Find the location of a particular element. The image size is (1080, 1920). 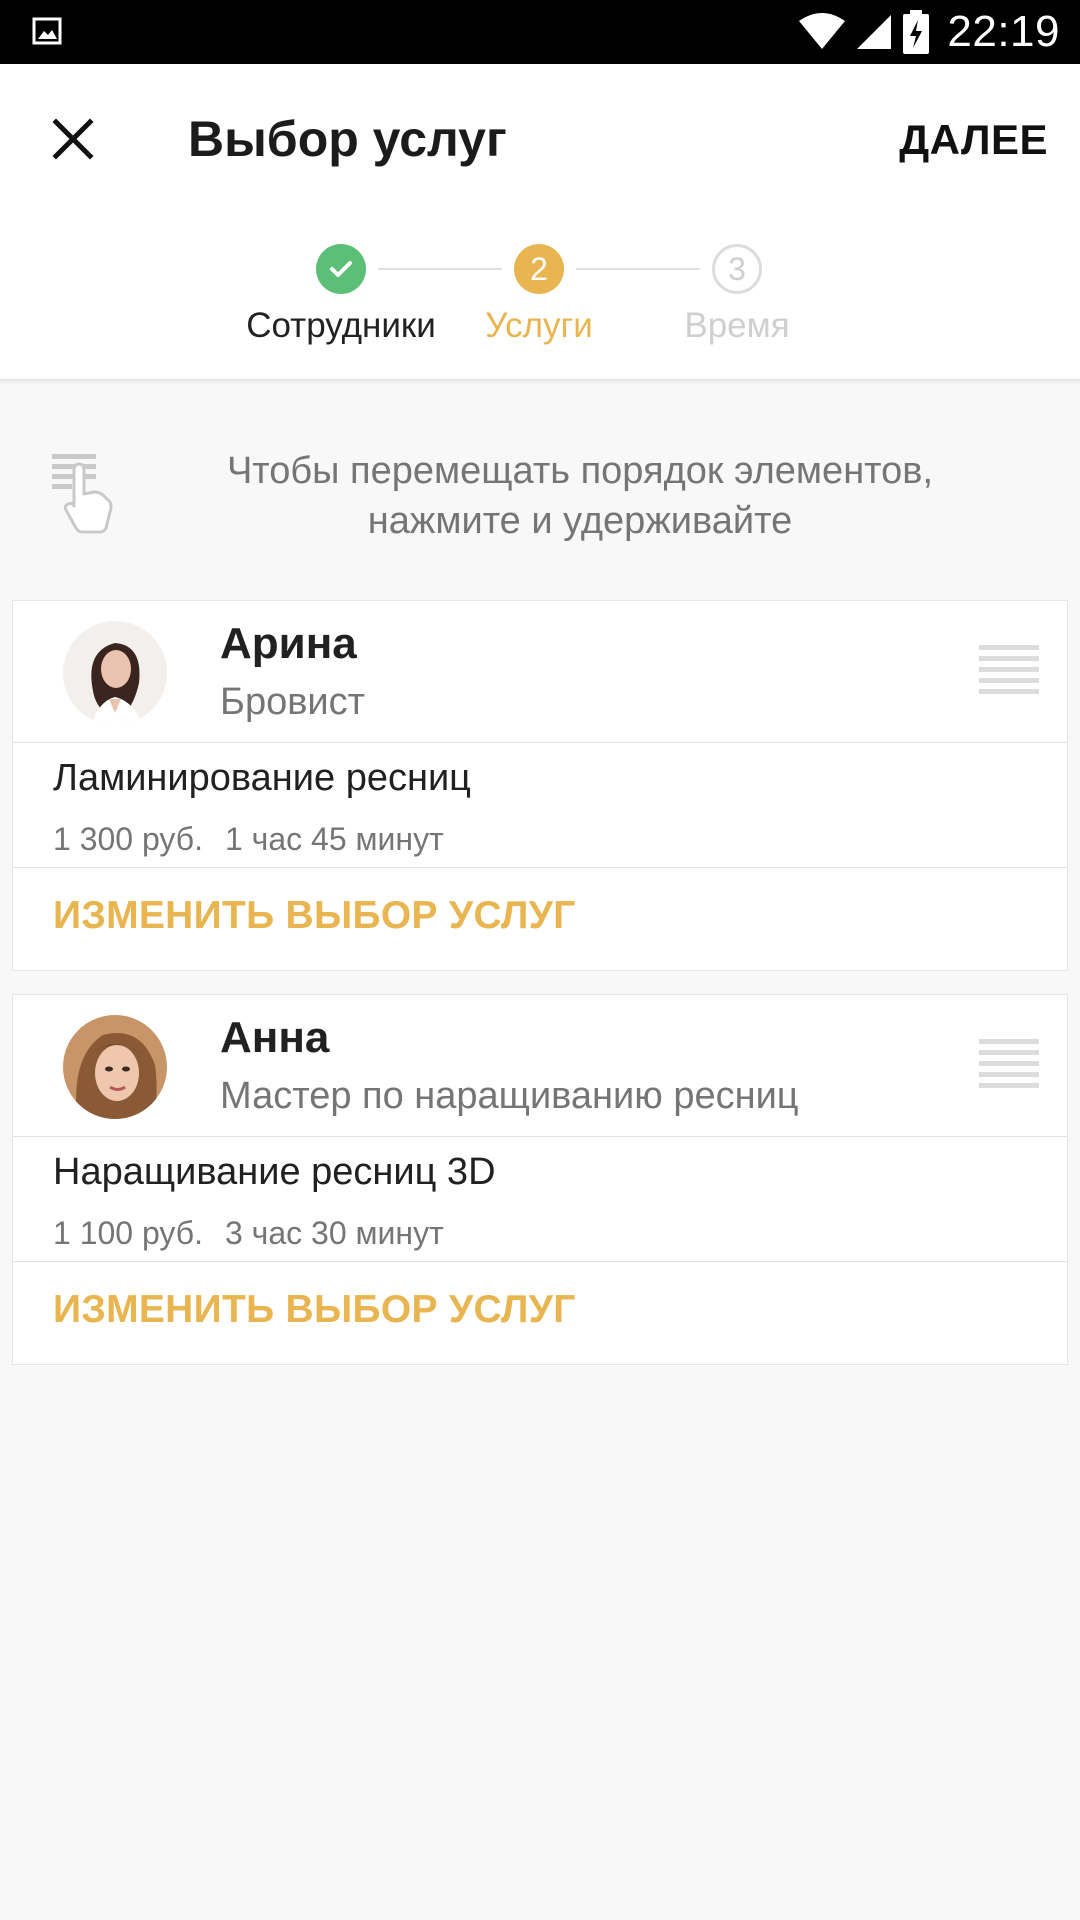

next-button: ДАЛЕЕ is located at coordinates (973, 140).